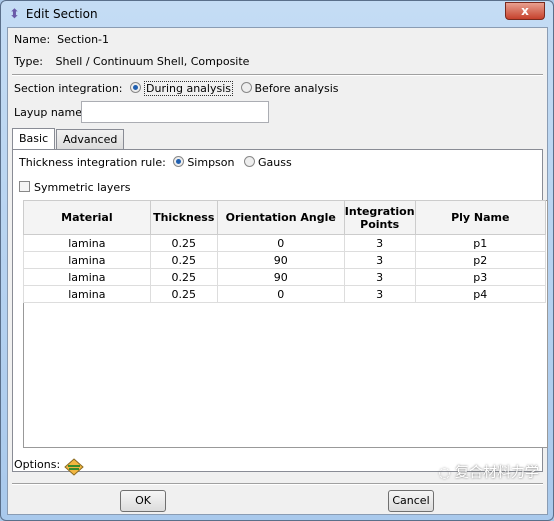 The height and width of the screenshot is (521, 554). Describe the element at coordinates (32, 39) in the screenshot. I see `name-label: Name:` at that location.